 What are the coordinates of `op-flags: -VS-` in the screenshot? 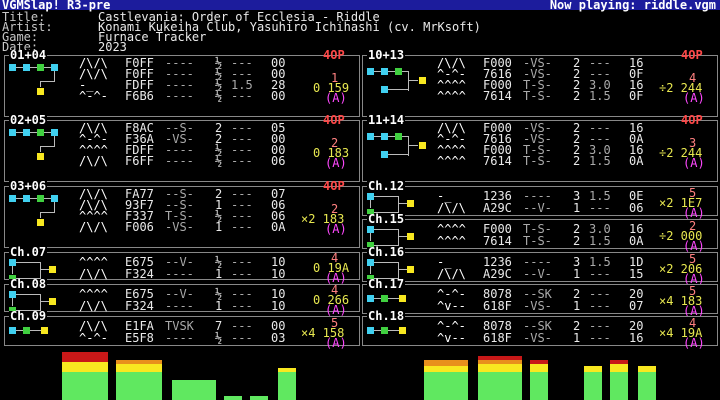 It's located at (179, 227).